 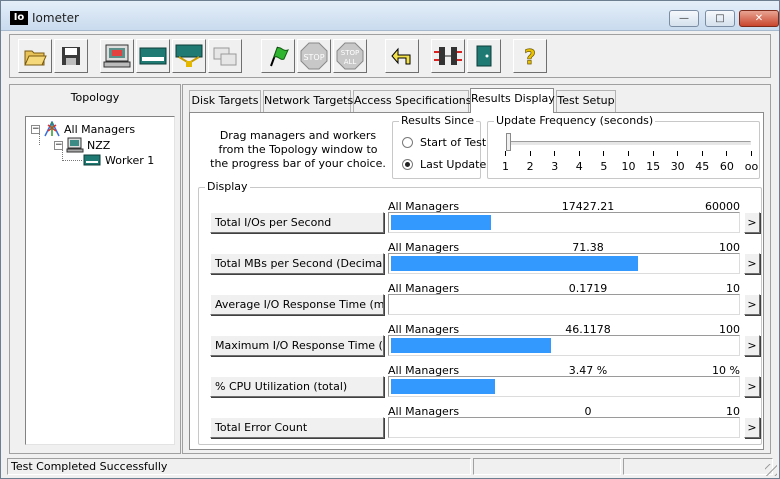 What do you see at coordinates (448, 56) in the screenshot?
I see `disconnect-button` at bounding box center [448, 56].